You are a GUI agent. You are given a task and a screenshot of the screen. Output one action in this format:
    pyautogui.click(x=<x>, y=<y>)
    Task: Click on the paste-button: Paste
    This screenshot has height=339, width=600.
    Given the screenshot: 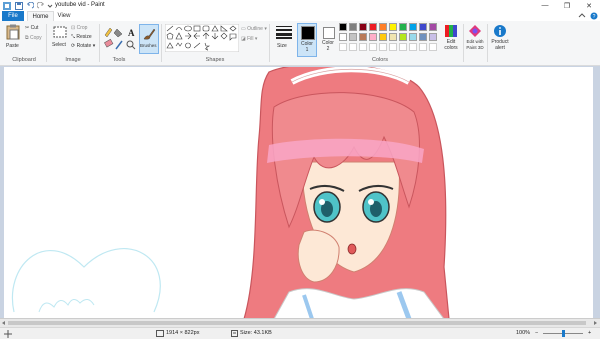 What is the action you would take?
    pyautogui.click(x=13, y=39)
    